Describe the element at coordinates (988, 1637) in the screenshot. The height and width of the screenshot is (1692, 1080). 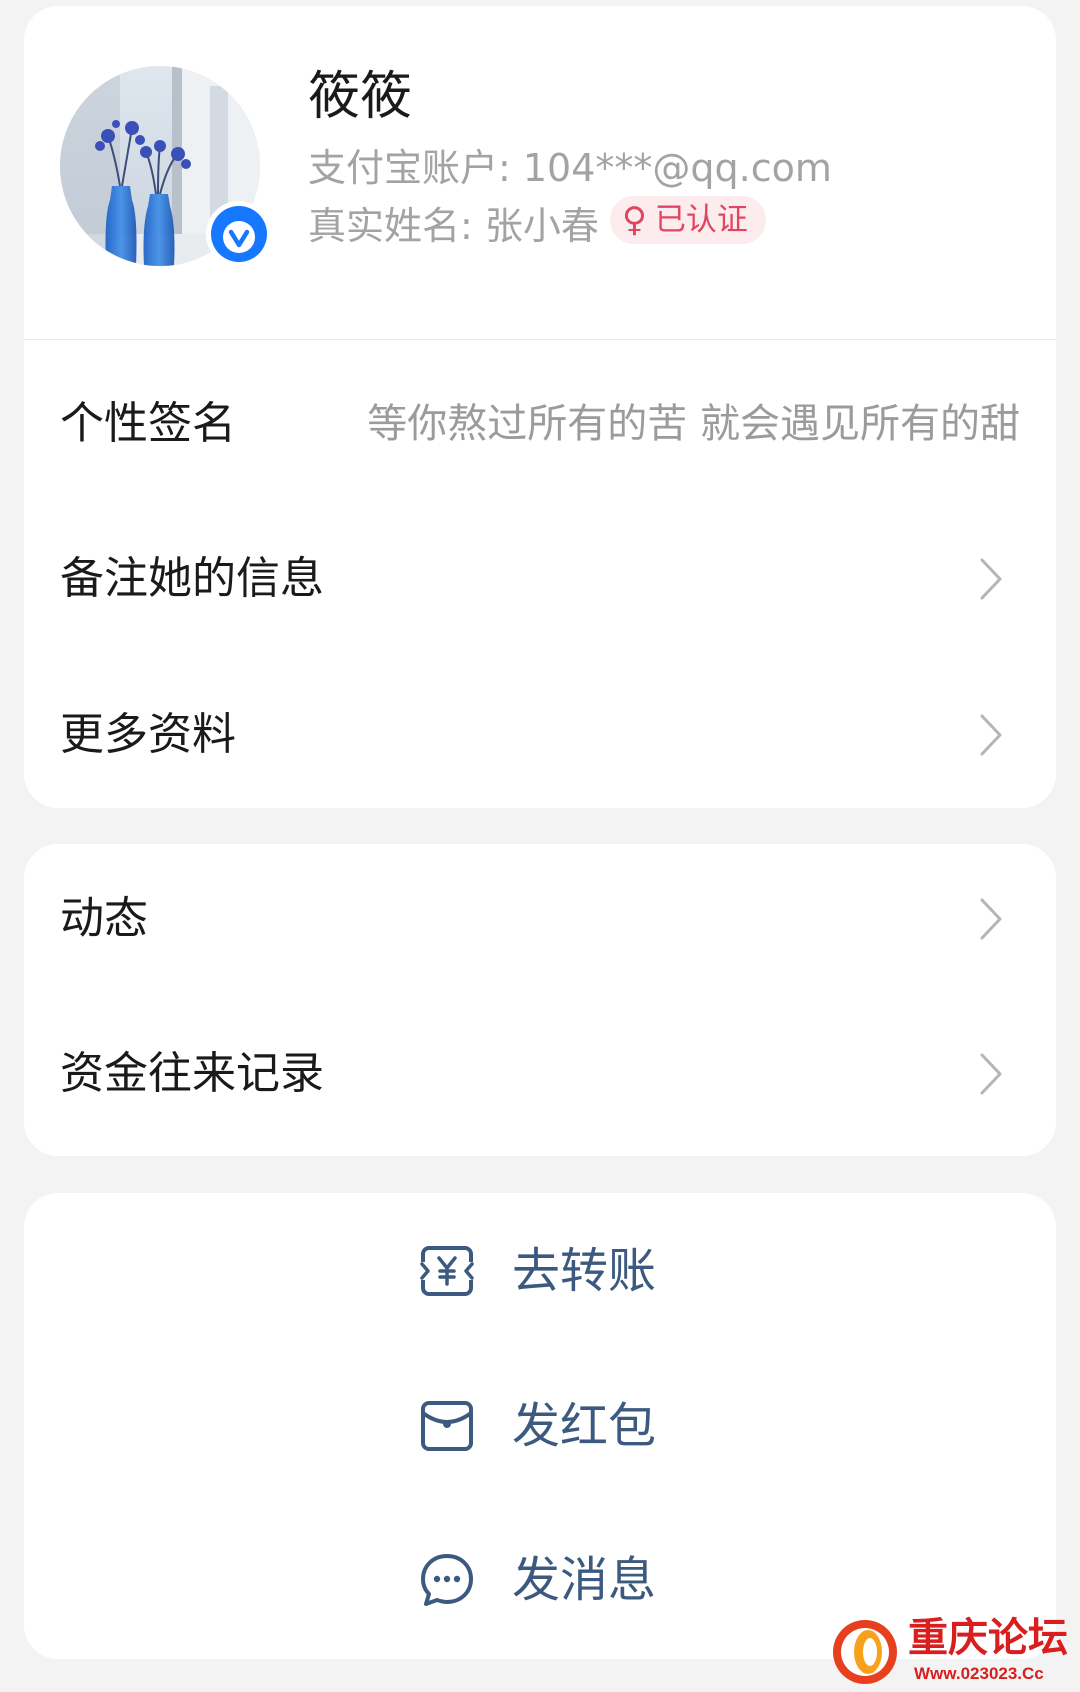
I see `forum-title: 重庆论坛` at that location.